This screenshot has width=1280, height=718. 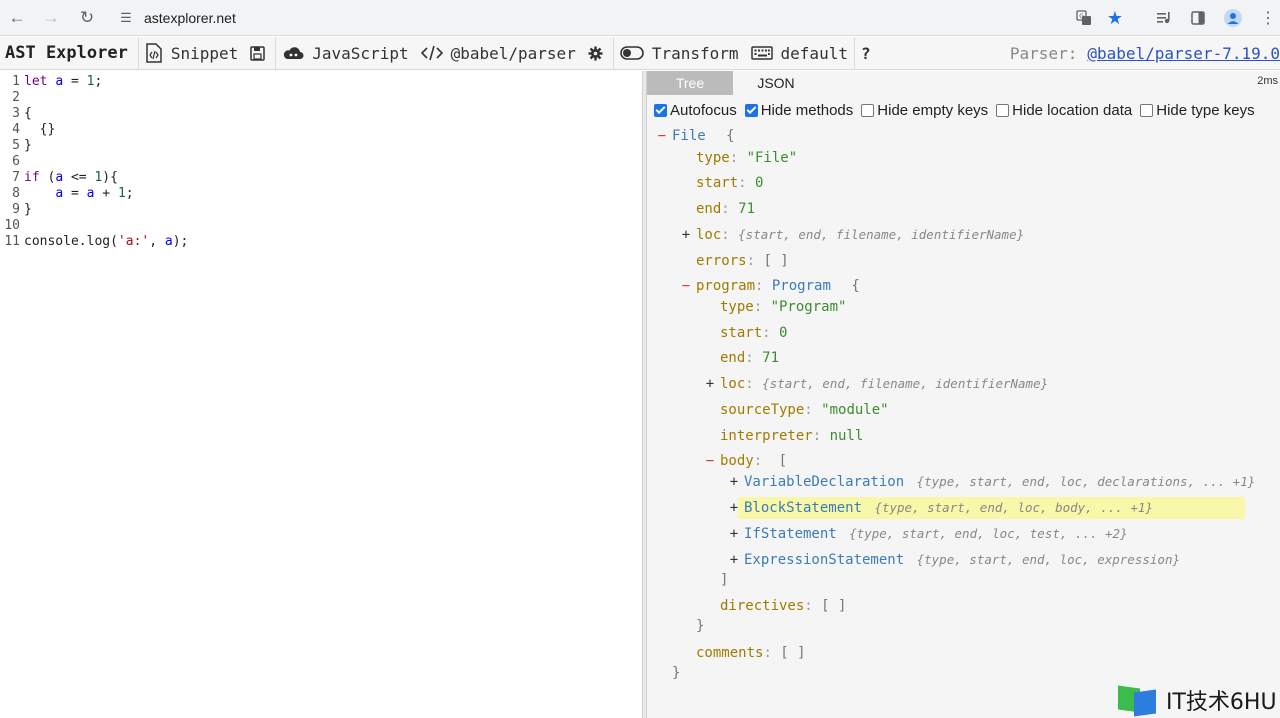 What do you see at coordinates (1138, 701) in the screenshot?
I see `watermark-logo-icon` at bounding box center [1138, 701].